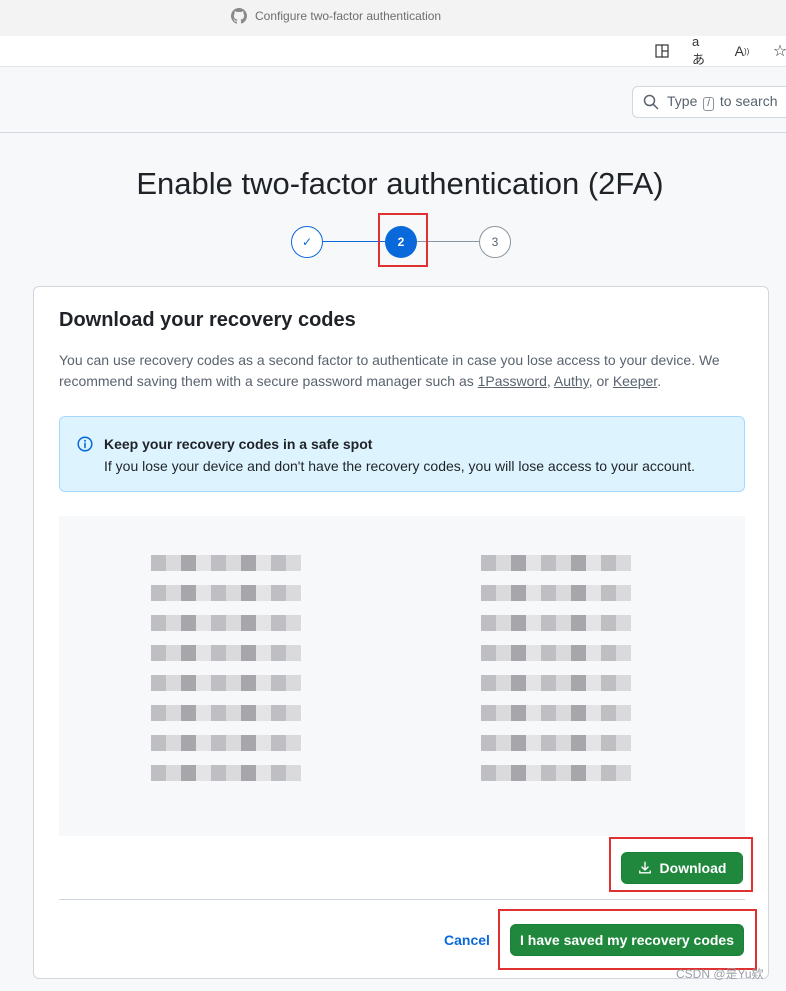 Image resolution: width=786 pixels, height=991 pixels. I want to click on page-title: Enable two-factor authentication (2FA), so click(400, 183).